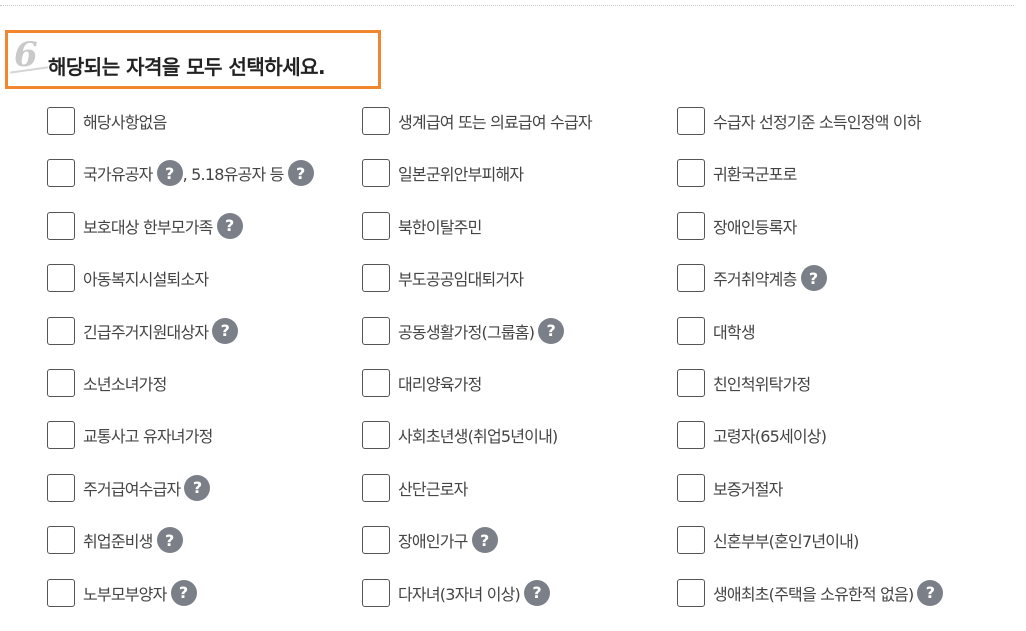  I want to click on option-label: 생계급여 또는 의료급여 수급자, so click(495, 122).